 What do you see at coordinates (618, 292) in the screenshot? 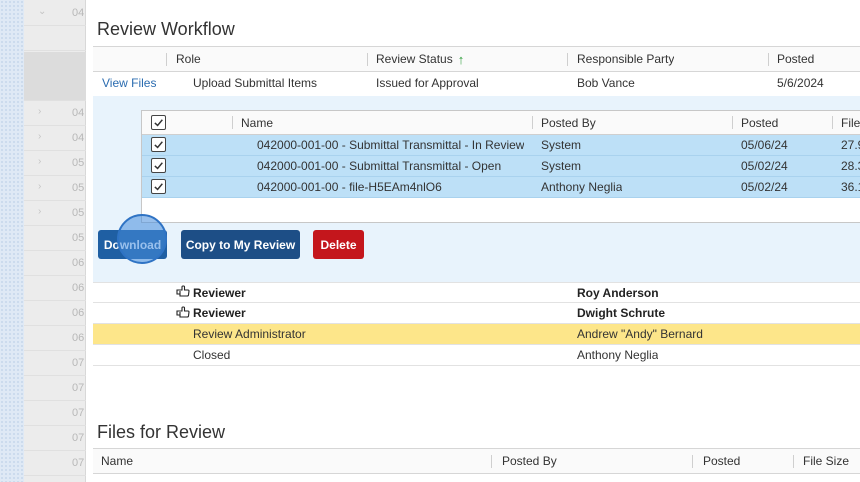
I see `workflow-step-party: Roy Anderson` at bounding box center [618, 292].